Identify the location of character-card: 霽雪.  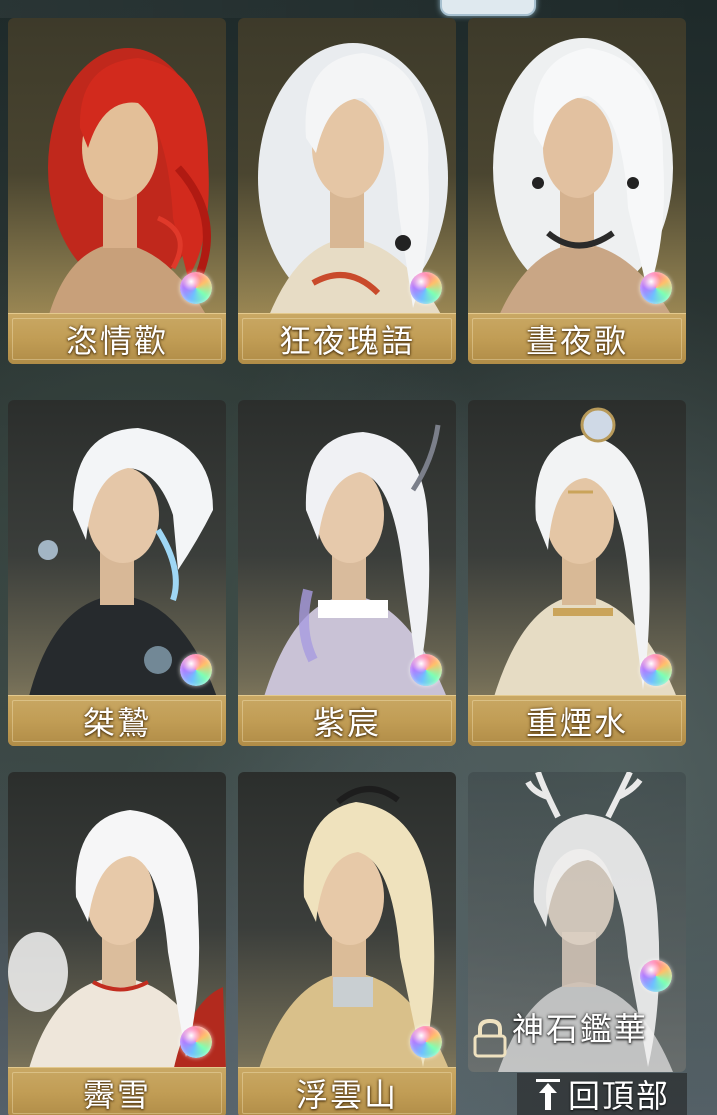
(117, 943).